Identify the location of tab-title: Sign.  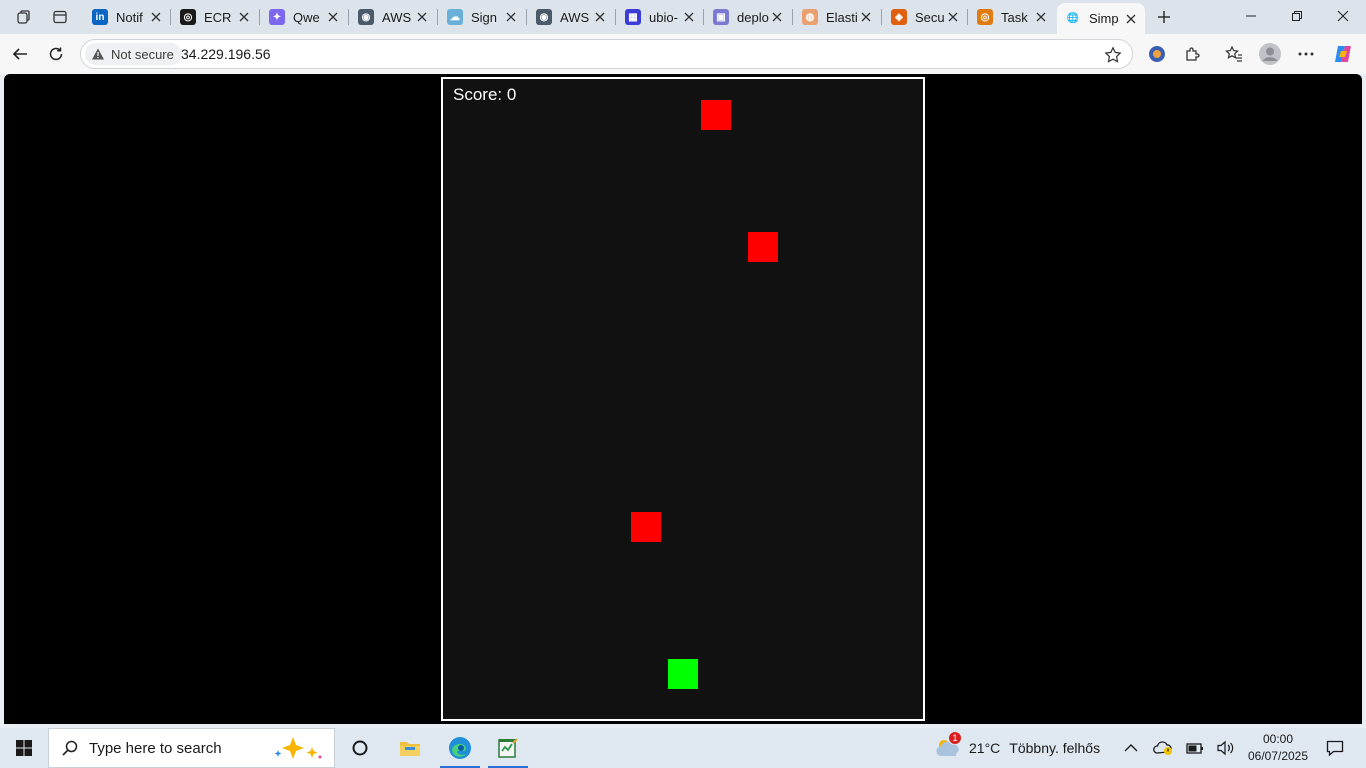
(484, 17).